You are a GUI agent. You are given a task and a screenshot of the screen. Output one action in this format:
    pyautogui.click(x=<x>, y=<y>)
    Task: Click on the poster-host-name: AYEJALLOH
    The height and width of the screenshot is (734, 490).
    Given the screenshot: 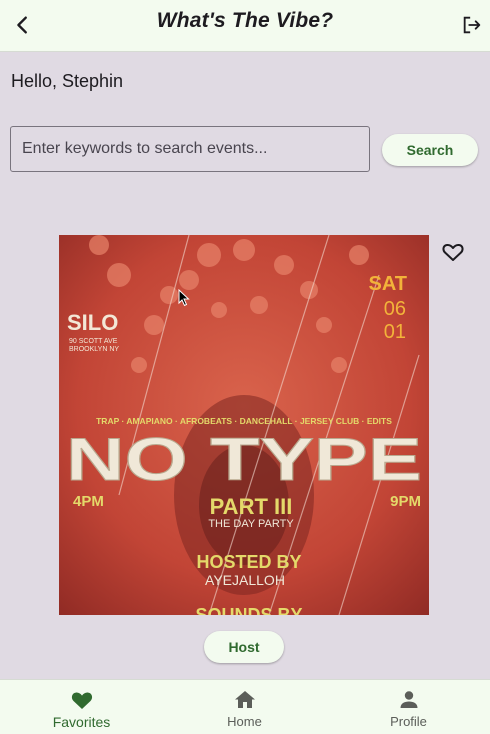 What is the action you would take?
    pyautogui.click(x=245, y=580)
    